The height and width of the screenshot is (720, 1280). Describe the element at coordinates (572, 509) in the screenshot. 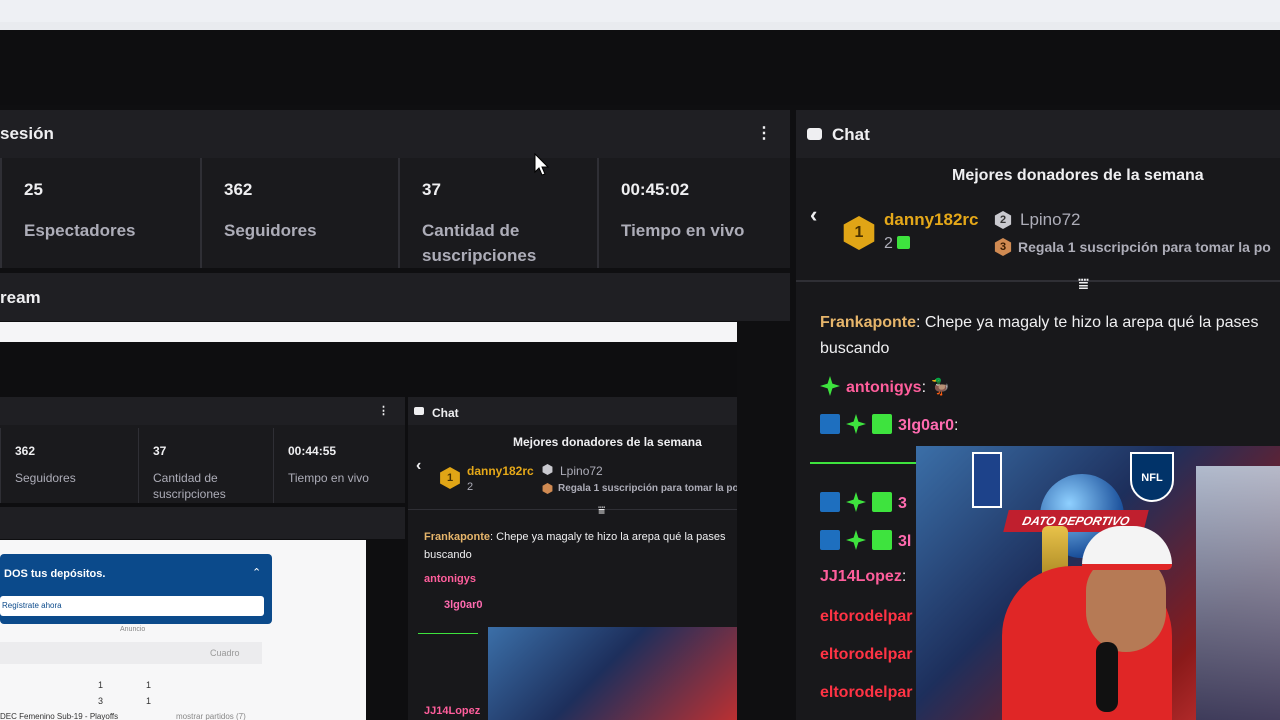

I see `preview-divider` at that location.